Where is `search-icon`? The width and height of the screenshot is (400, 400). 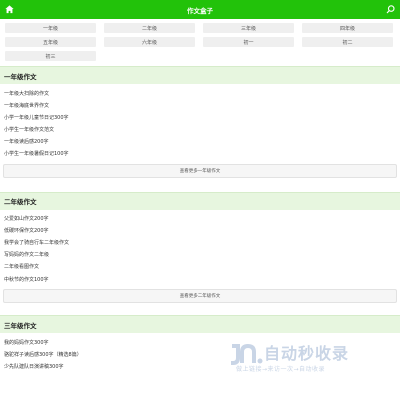 search-icon is located at coordinates (390, 9).